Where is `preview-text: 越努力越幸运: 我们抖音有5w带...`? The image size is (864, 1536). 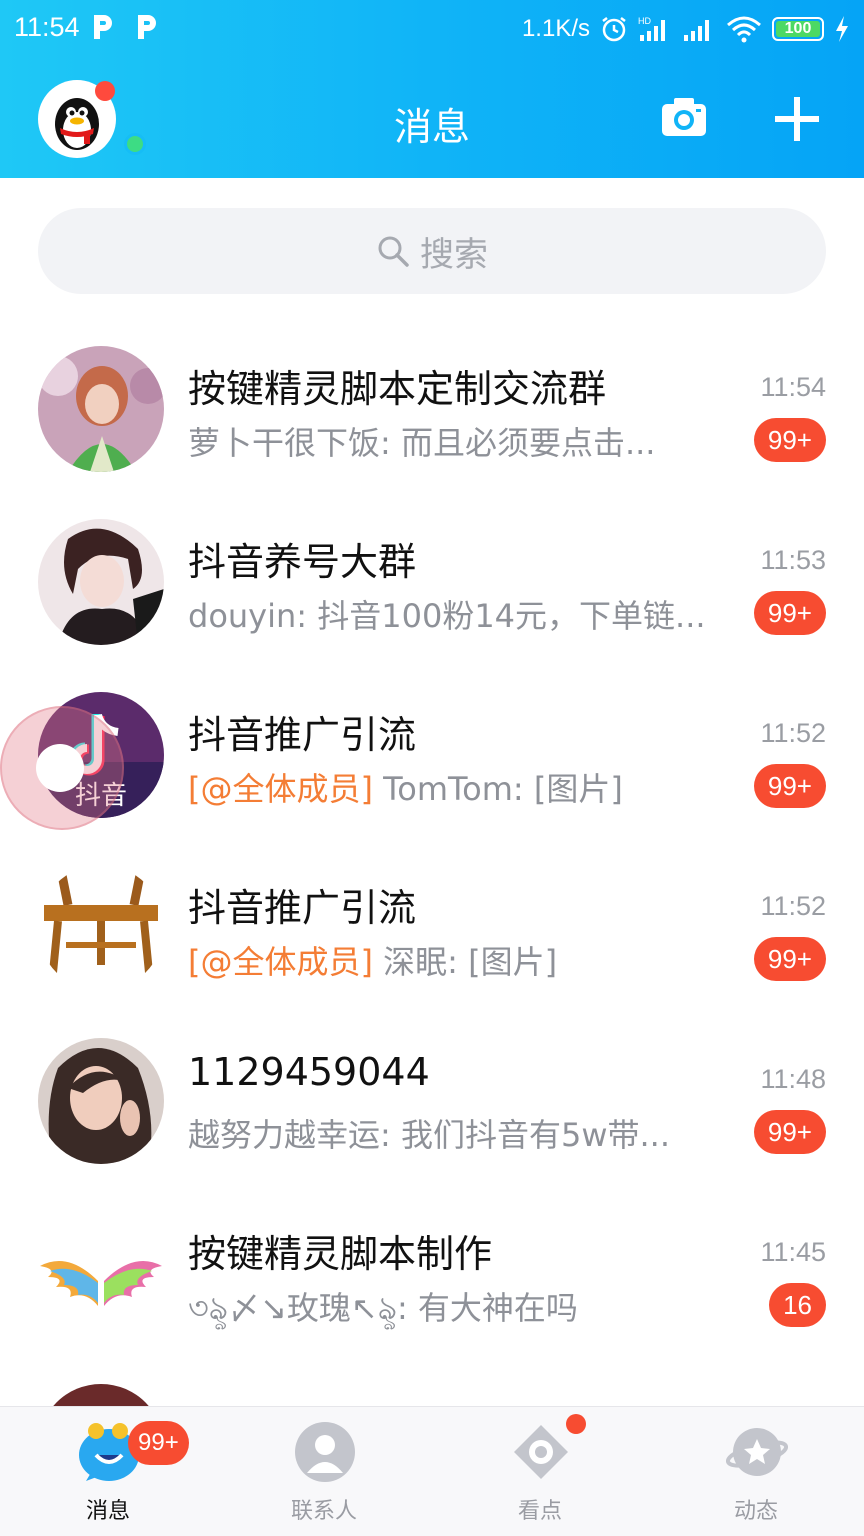 preview-text: 越努力越幸运: 我们抖音有5w带... is located at coordinates (429, 1135).